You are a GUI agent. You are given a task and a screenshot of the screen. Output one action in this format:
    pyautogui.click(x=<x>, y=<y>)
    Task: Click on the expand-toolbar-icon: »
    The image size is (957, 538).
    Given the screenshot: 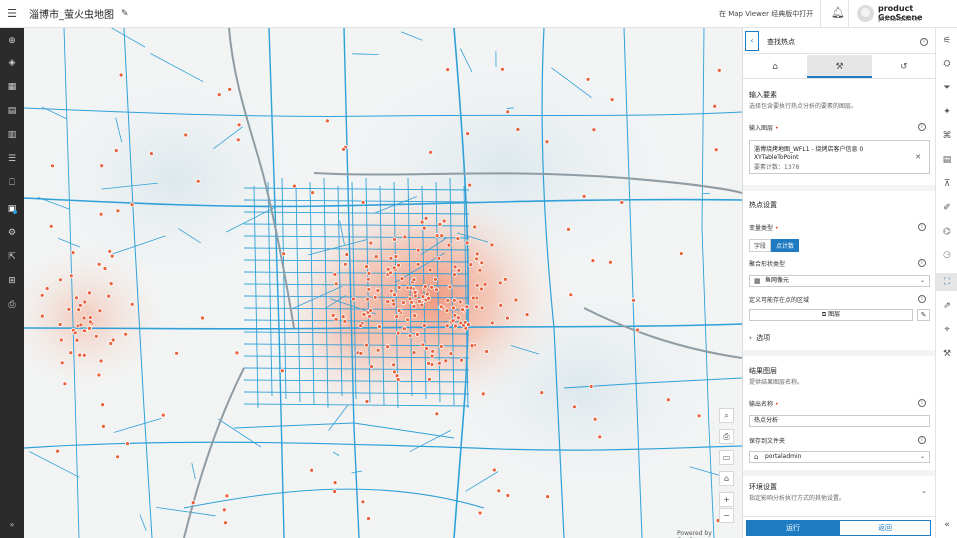 What is the action you would take?
    pyautogui.click(x=12, y=524)
    